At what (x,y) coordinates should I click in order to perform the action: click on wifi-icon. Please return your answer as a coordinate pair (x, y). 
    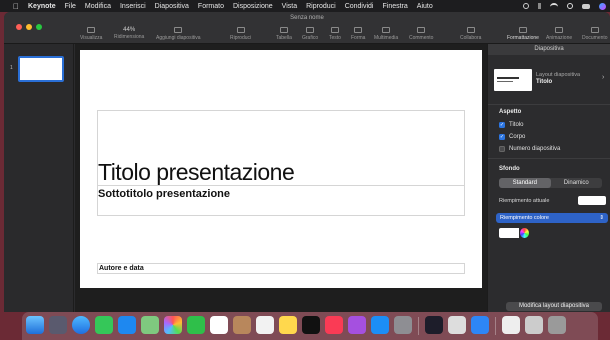
    Looking at the image, I should click on (554, 6).